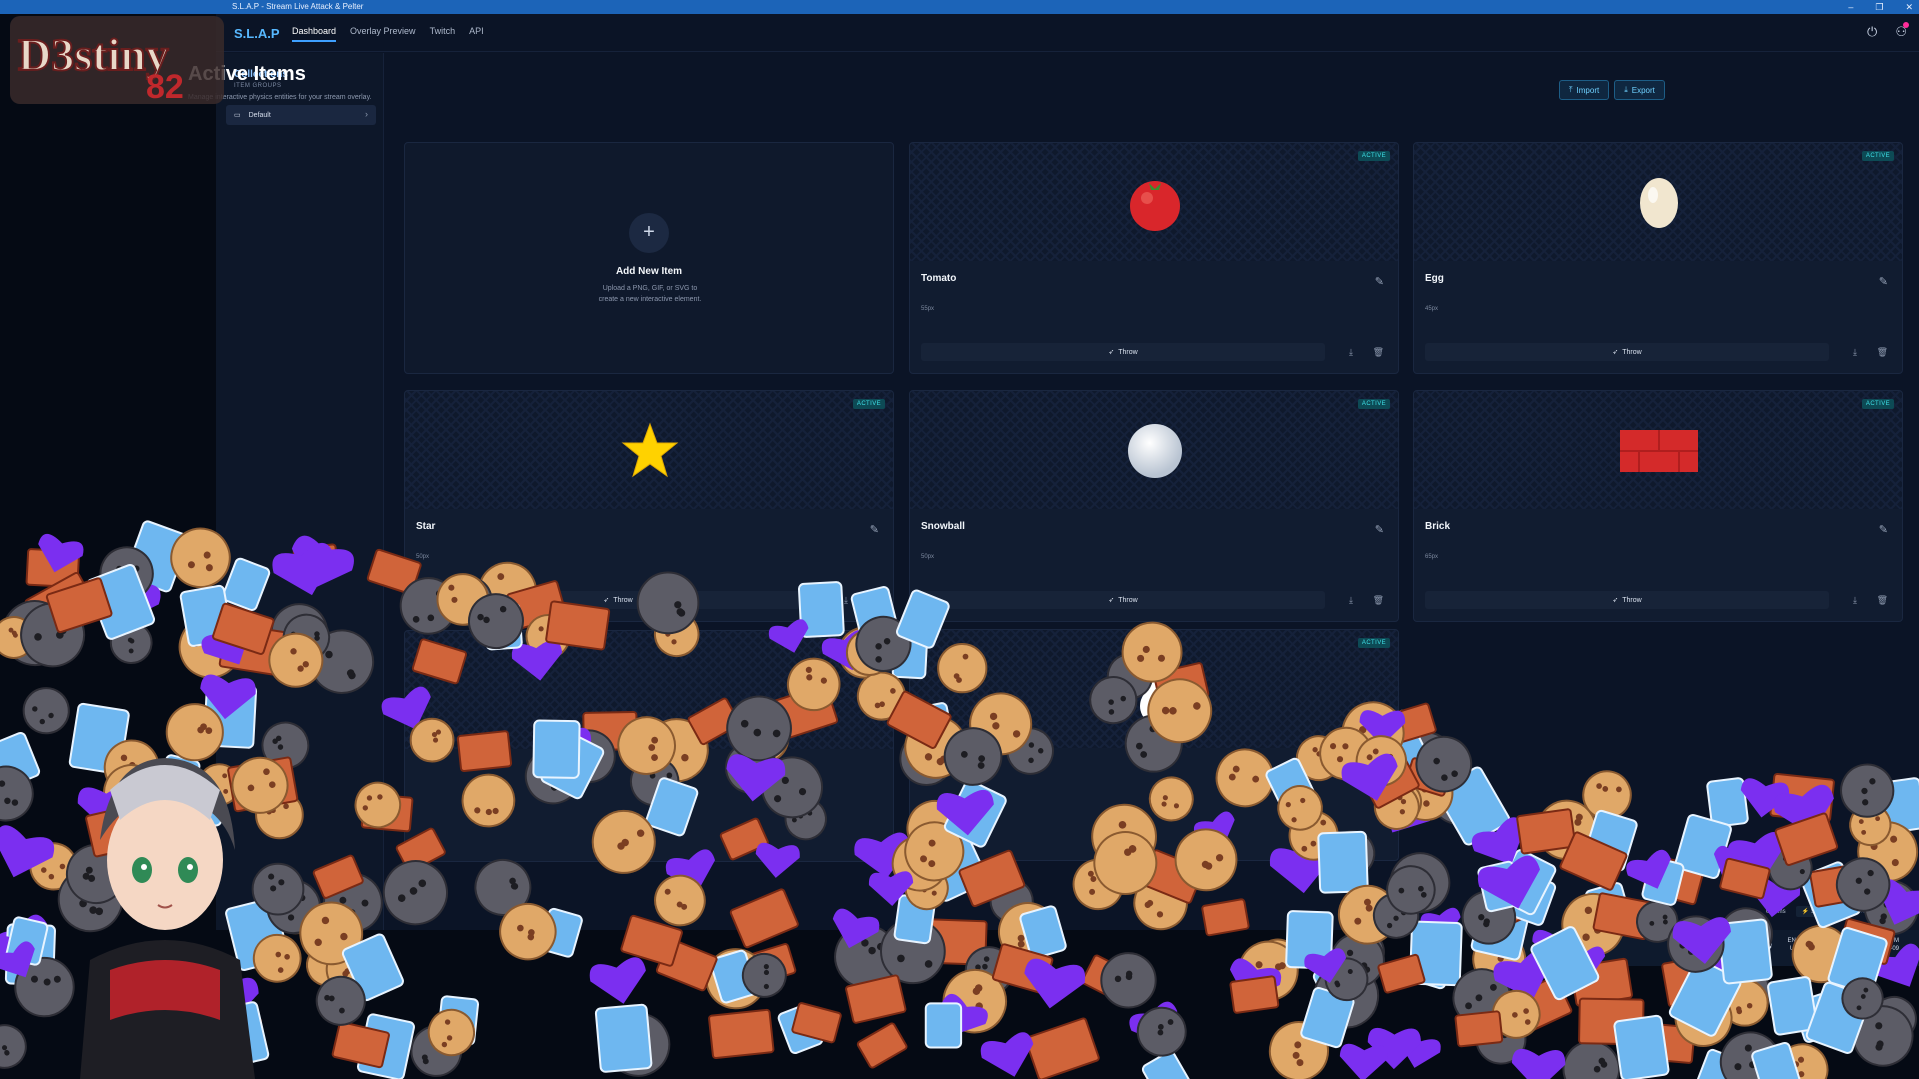 The height and width of the screenshot is (1079, 1919). I want to click on lang-line1: ENG, so click(1794, 941).